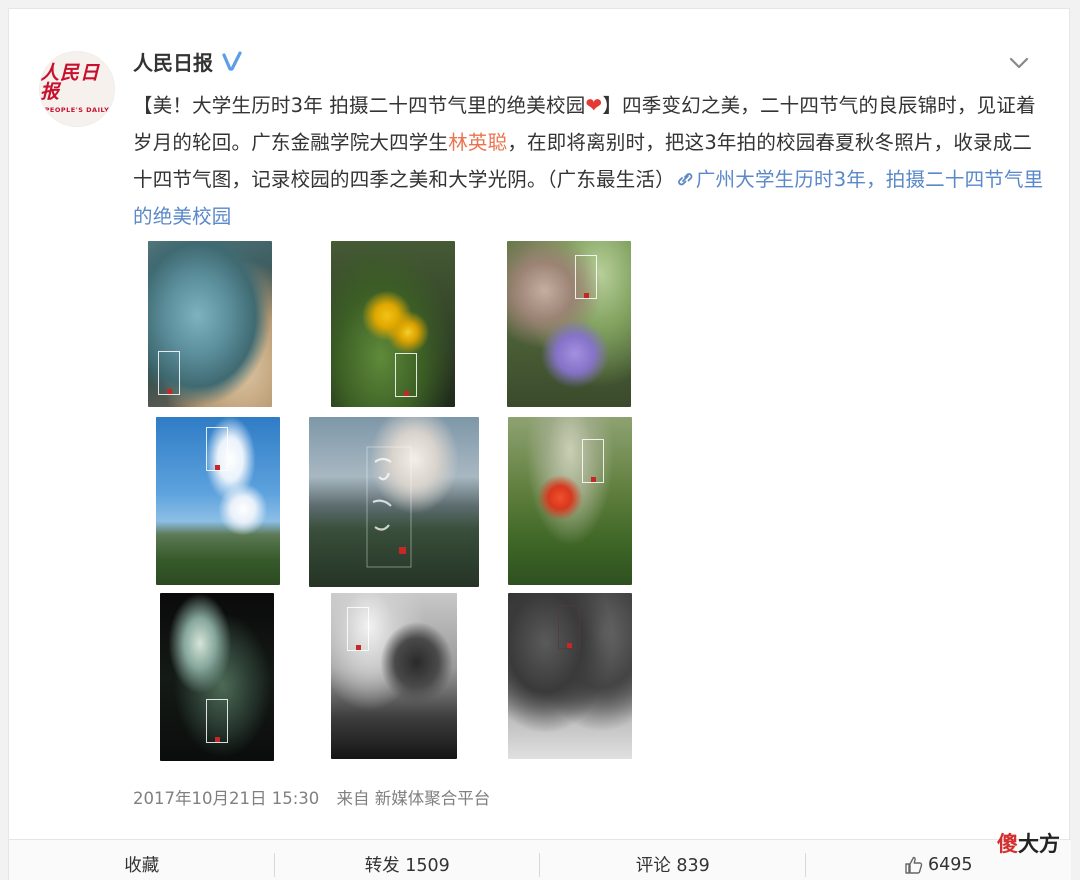 This screenshot has width=1080, height=880. I want to click on repost-label: 转发 1509, so click(407, 866).